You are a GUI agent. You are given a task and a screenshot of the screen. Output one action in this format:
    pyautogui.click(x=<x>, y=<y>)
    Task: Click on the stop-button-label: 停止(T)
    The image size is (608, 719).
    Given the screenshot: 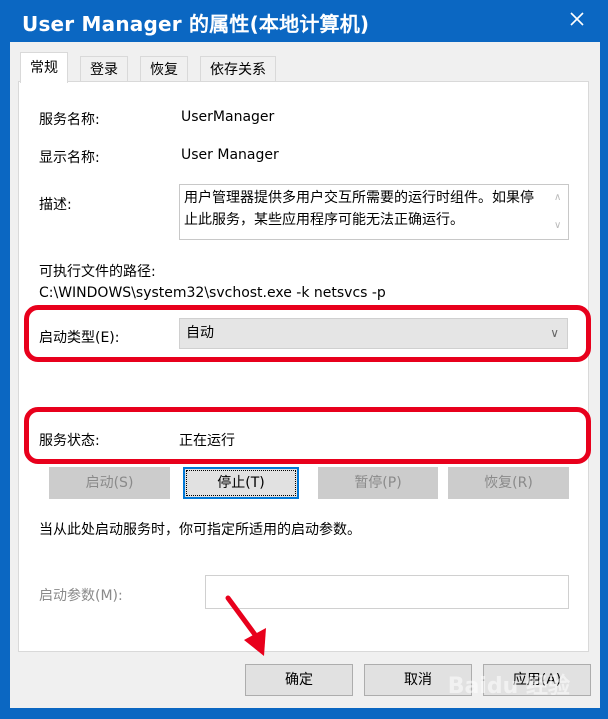 What is the action you would take?
    pyautogui.click(x=241, y=483)
    